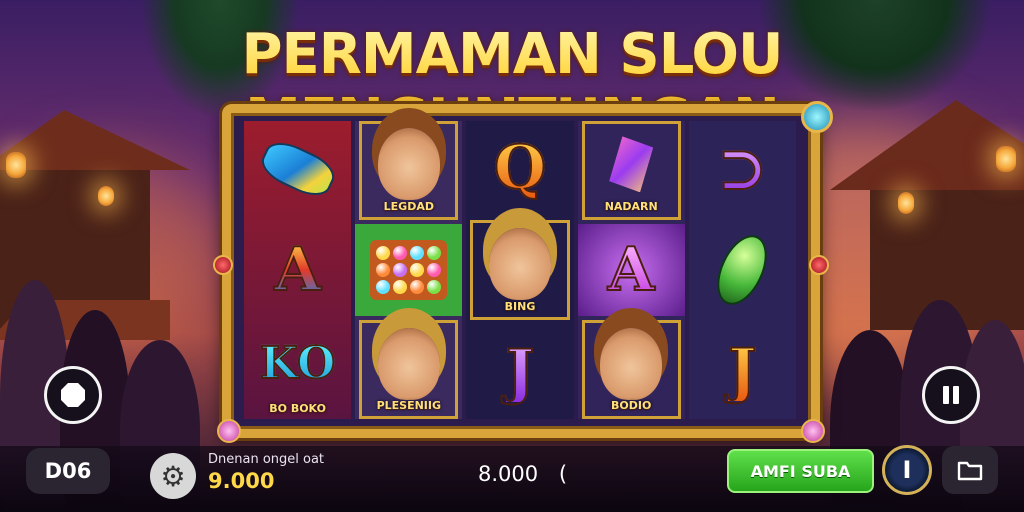 This screenshot has height=512, width=1024. I want to click on letter-symbol: KO, so click(297, 363).